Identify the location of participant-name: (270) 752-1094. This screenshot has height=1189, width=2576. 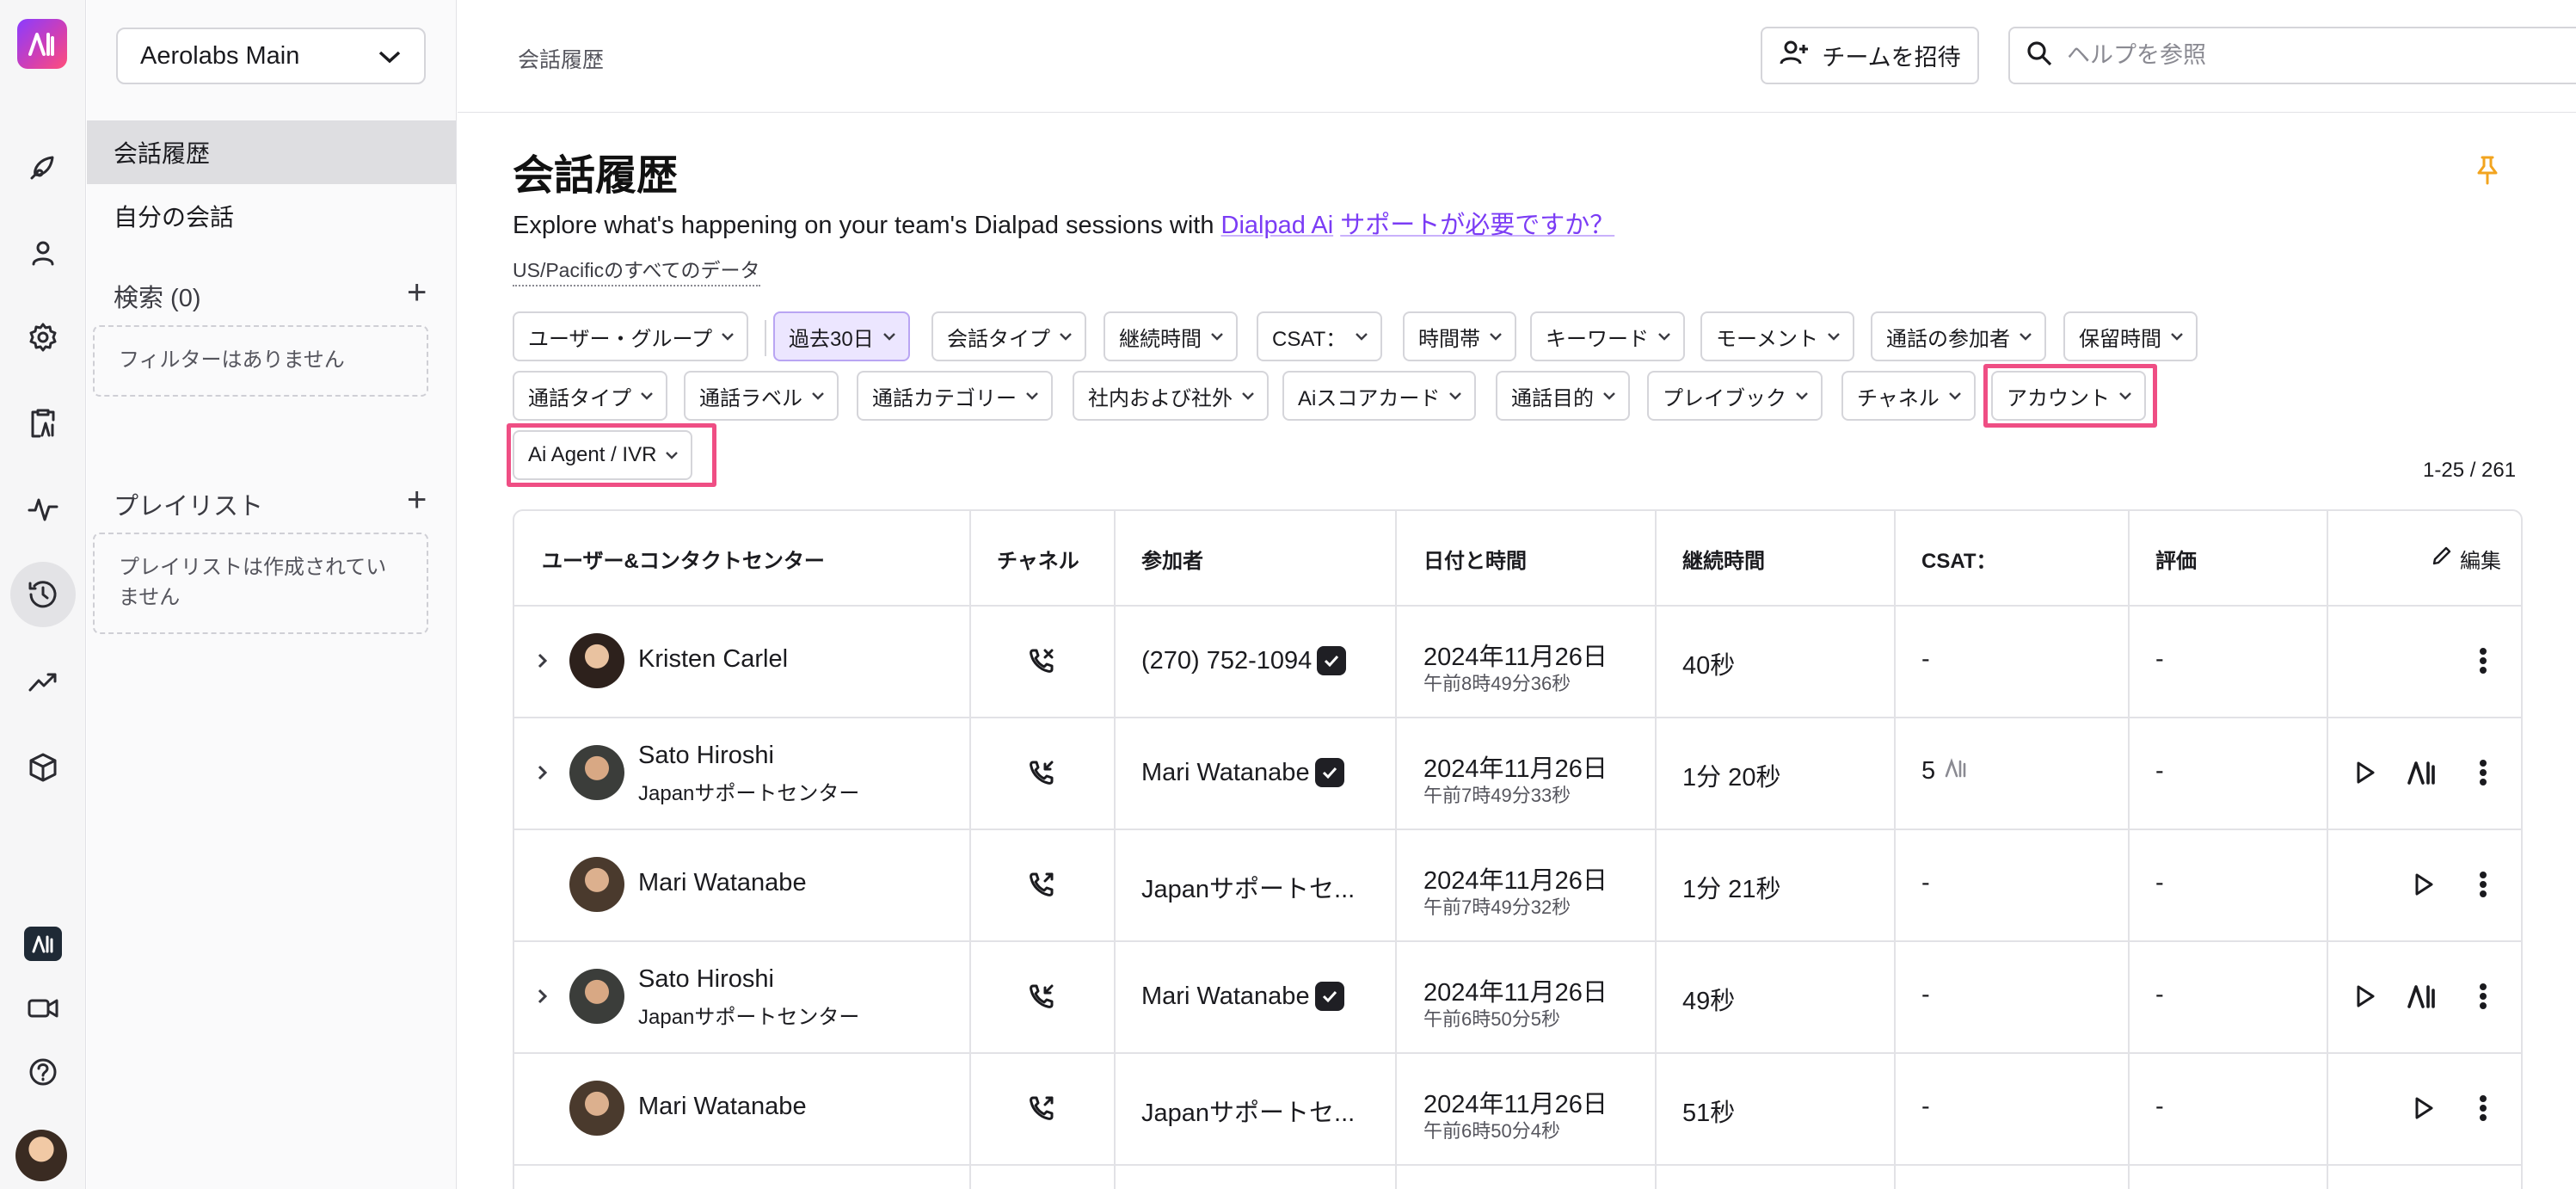
(1227, 661).